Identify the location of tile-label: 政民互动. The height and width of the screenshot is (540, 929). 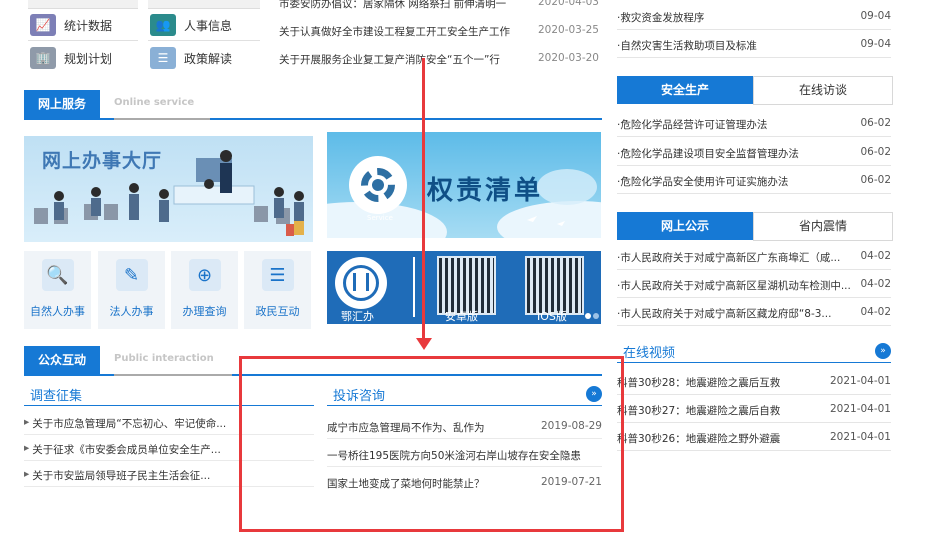
(277, 311).